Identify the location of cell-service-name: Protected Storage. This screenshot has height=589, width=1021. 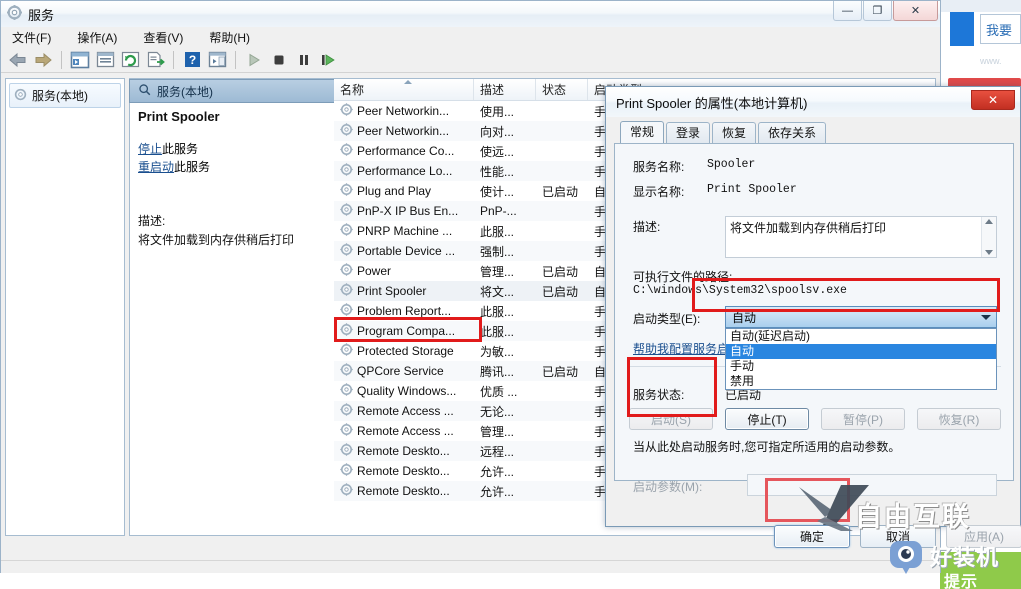
(404, 351).